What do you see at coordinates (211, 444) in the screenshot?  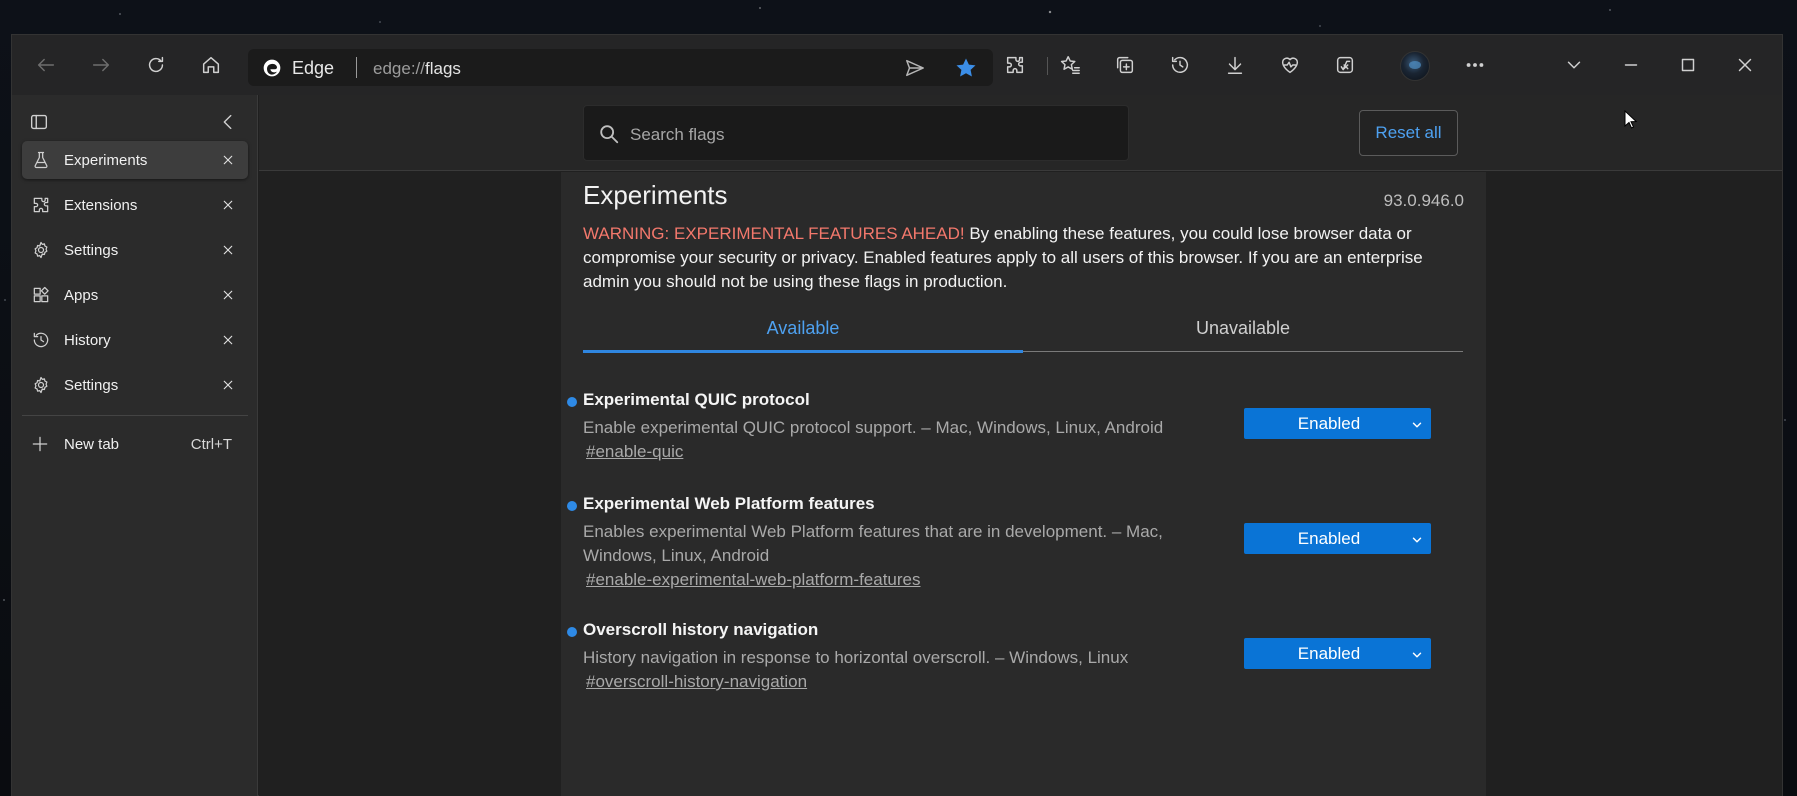 I see `new-tab-shortcut: Ctrl+T` at bounding box center [211, 444].